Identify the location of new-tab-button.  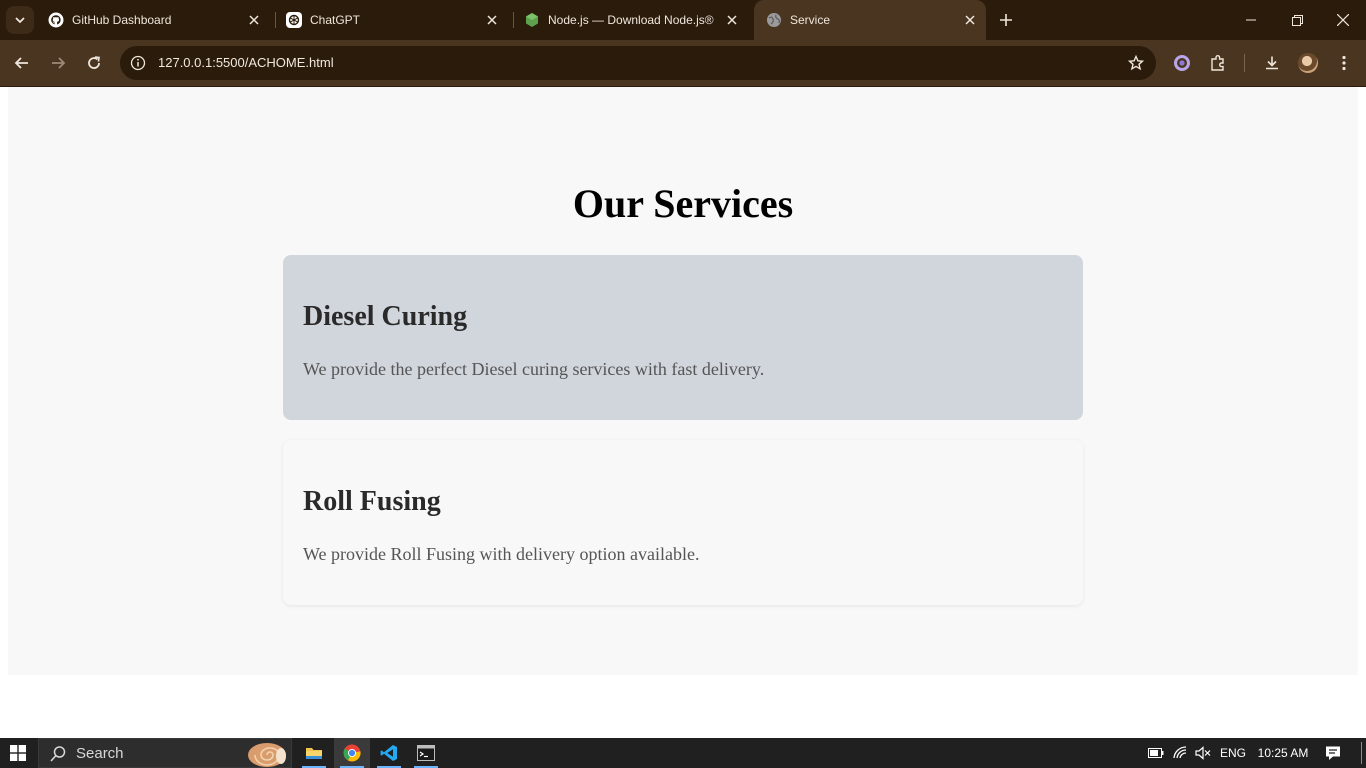
(1006, 20).